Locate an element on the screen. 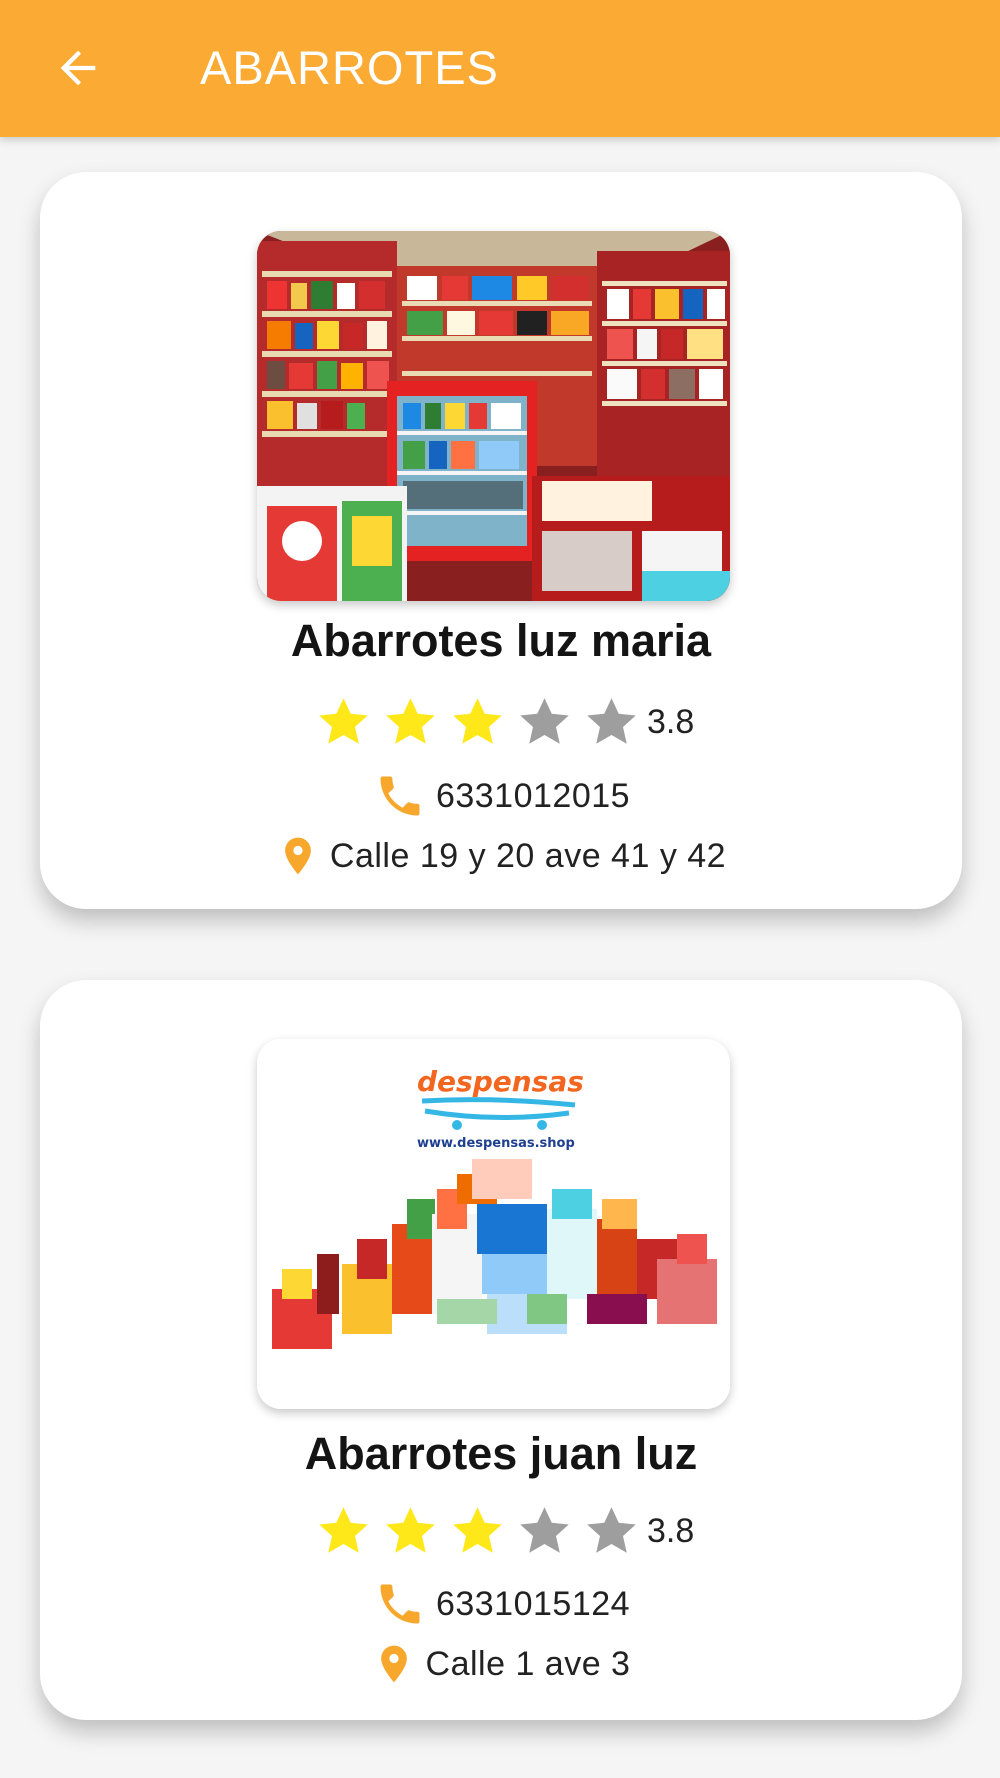 The image size is (1000, 1778). store-image: despensas www.despensas.shop is located at coordinates (493, 1224).